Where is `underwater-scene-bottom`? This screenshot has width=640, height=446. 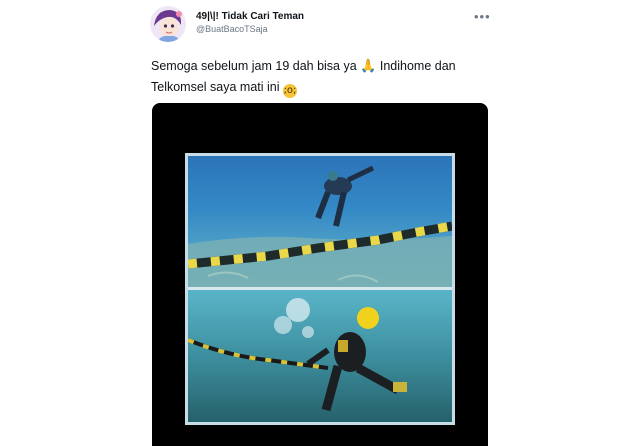 underwater-scene-bottom is located at coordinates (320, 356).